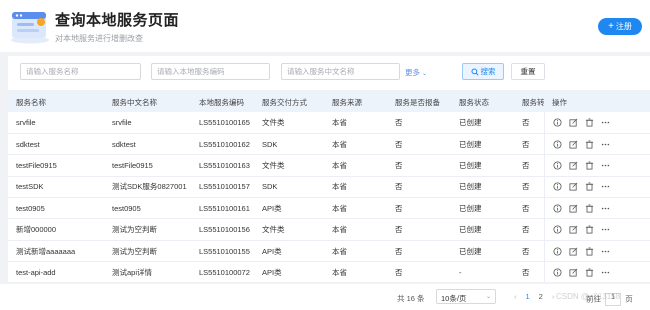  I want to click on table-cell: sdktest, so click(56, 144).